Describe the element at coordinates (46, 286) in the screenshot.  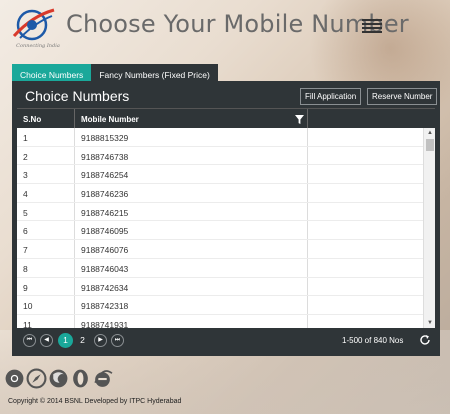
I see `cell-sno: 9` at that location.